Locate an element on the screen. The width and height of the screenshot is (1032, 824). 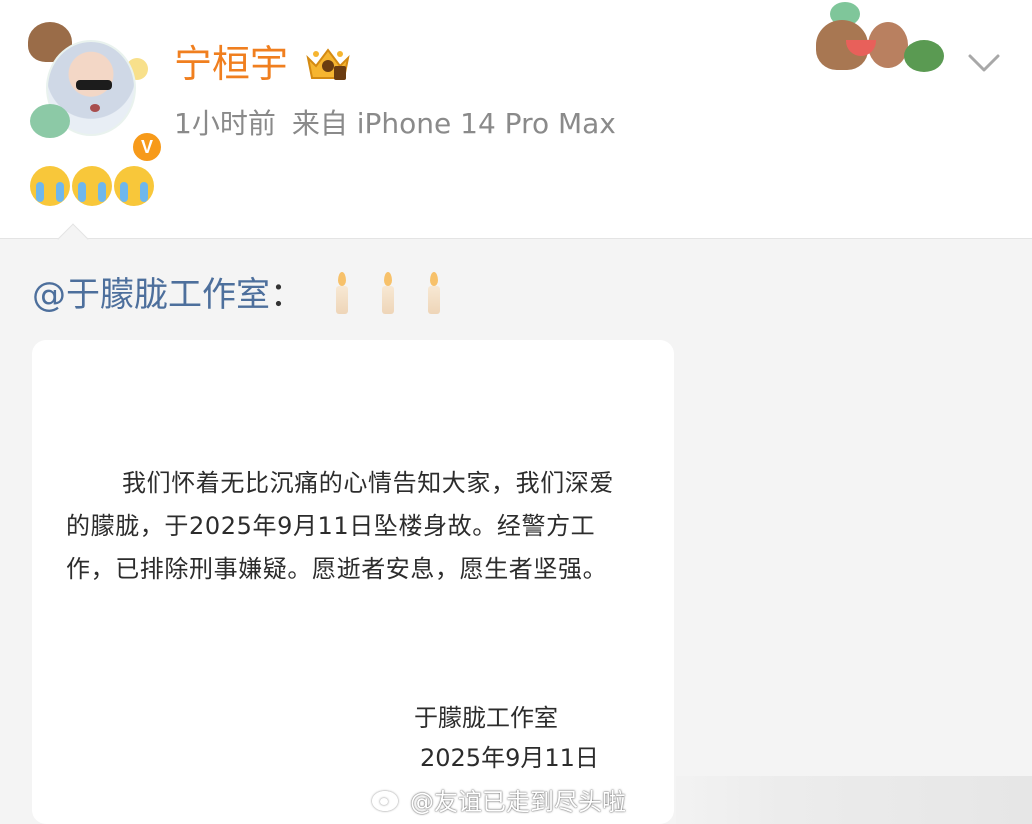
frog-frame-decoration is located at coordinates (50, 121).